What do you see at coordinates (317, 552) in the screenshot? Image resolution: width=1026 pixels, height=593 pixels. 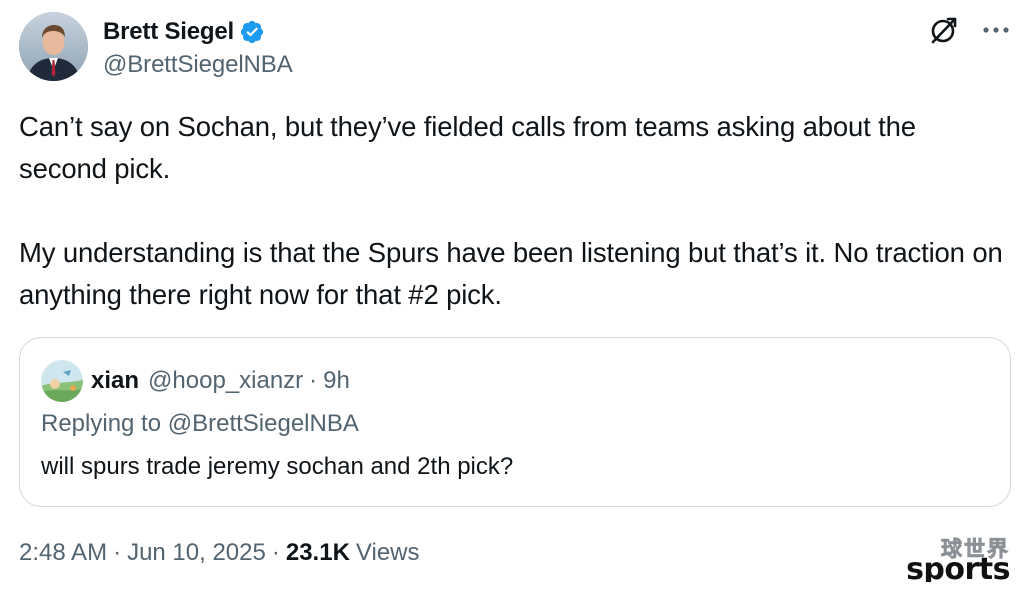 I see `views-count: 23.1K` at bounding box center [317, 552].